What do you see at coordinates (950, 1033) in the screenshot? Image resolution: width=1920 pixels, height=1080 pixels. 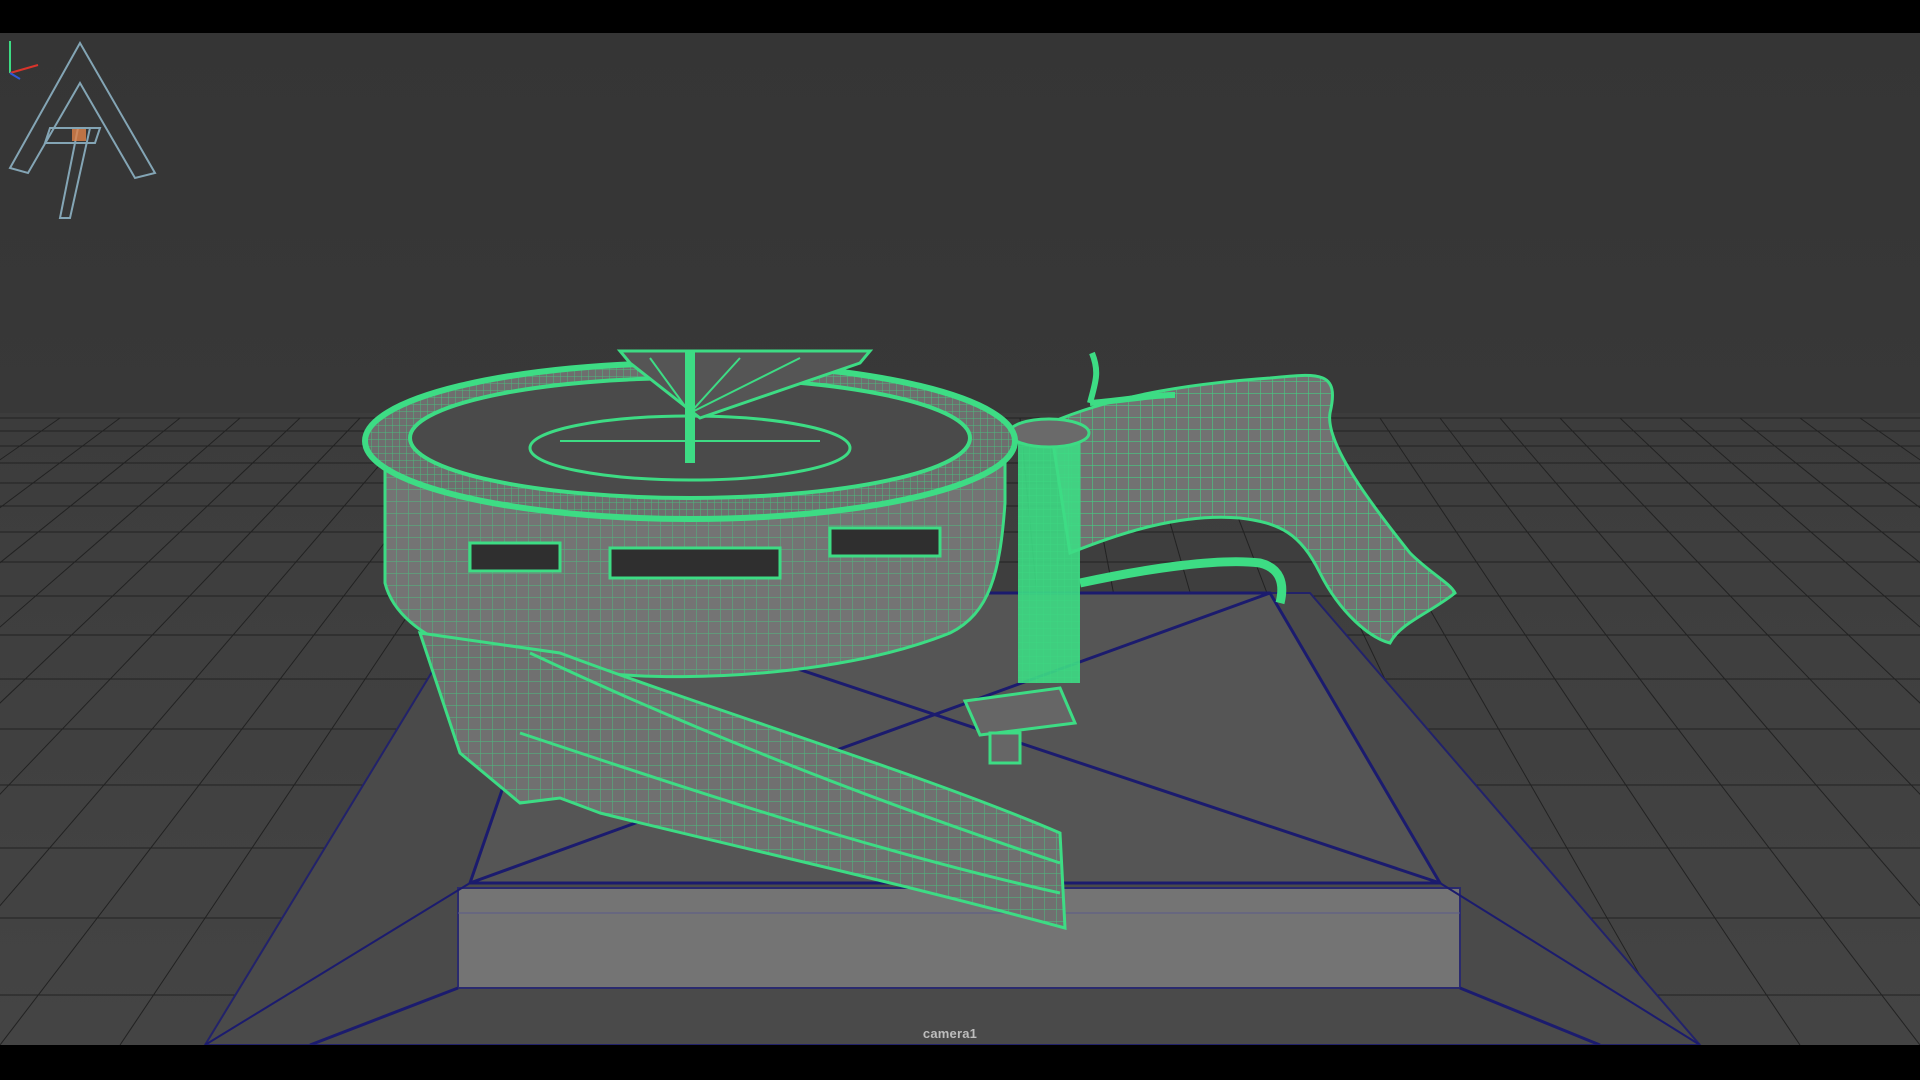 I see `camera-label: camera1` at bounding box center [950, 1033].